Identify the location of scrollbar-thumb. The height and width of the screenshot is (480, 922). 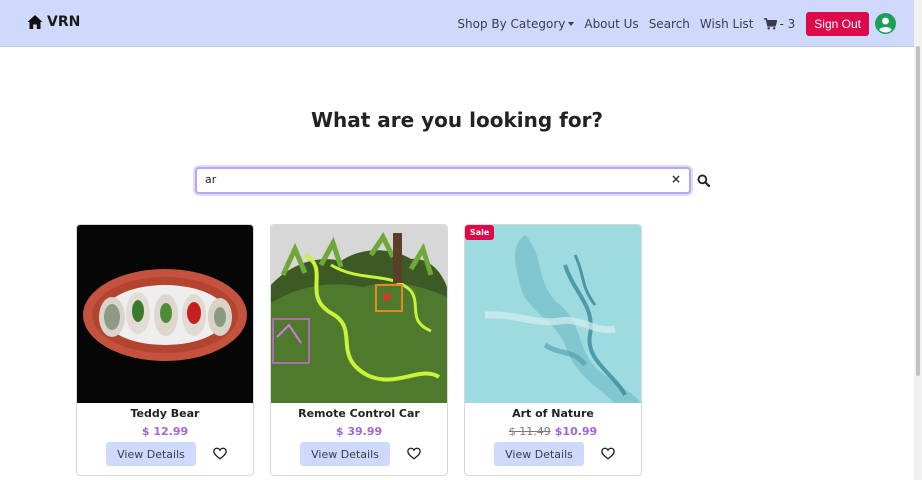
(918, 211).